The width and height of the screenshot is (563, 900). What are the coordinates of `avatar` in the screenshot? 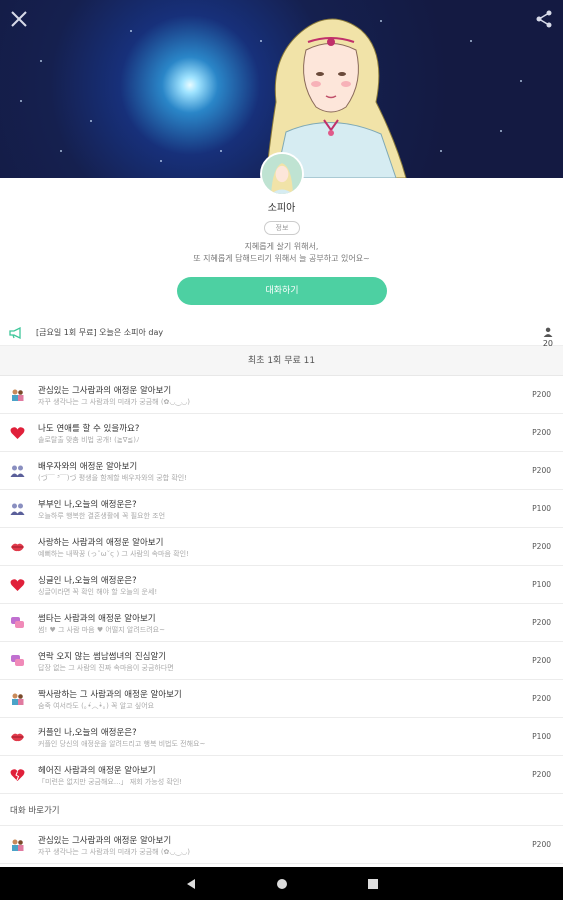 It's located at (282, 174).